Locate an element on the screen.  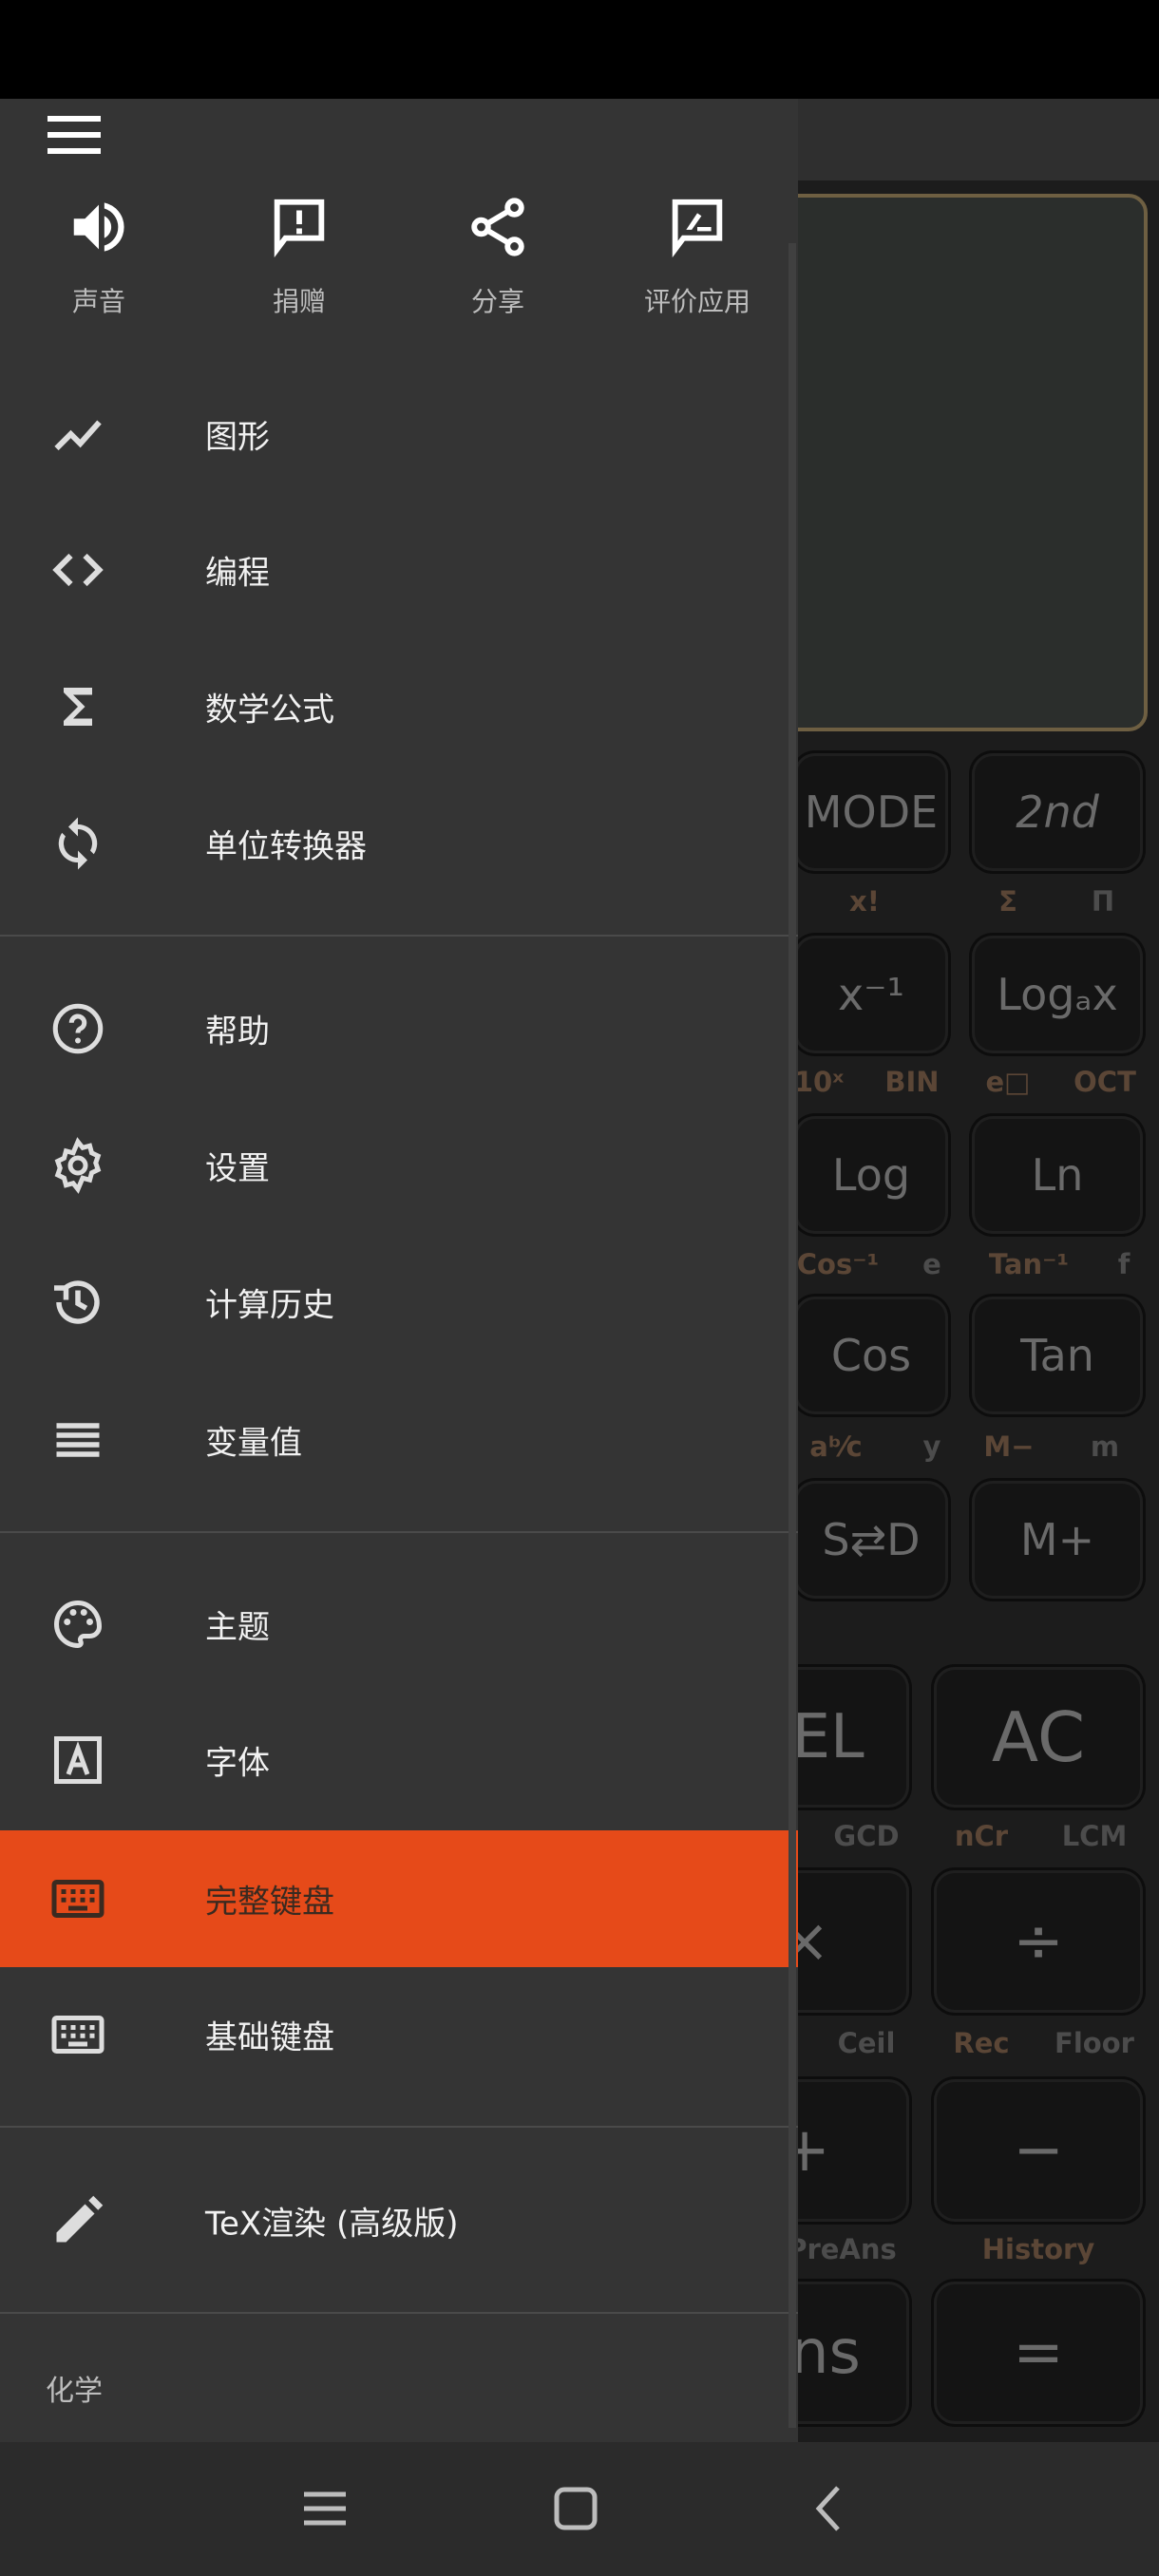
drawer-item-label: 图形 is located at coordinates (237, 437).